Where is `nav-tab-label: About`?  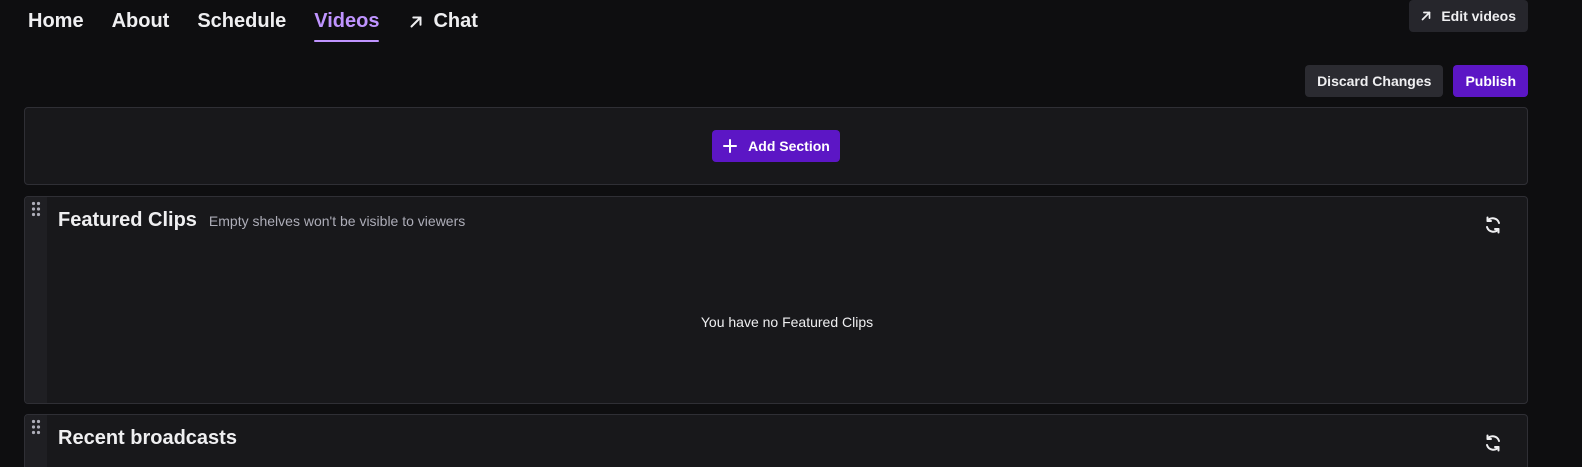
nav-tab-label: About is located at coordinates (140, 21).